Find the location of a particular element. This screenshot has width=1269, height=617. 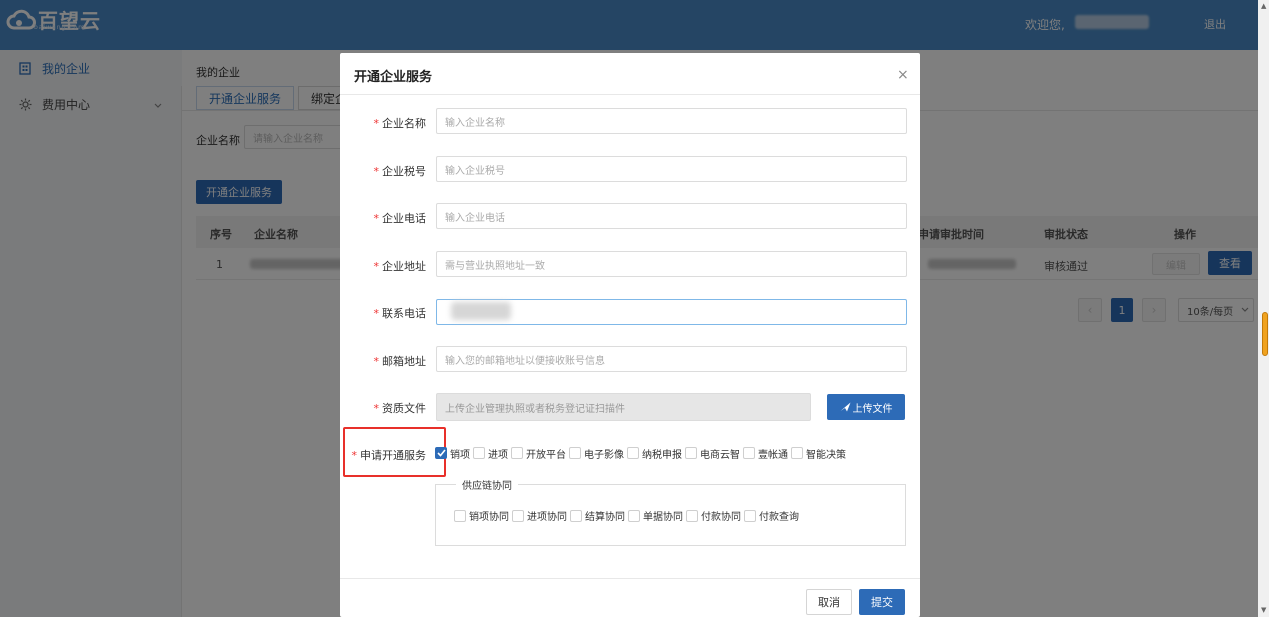

supply-chain-checkbox-5: 付款查询 is located at coordinates (771, 515).